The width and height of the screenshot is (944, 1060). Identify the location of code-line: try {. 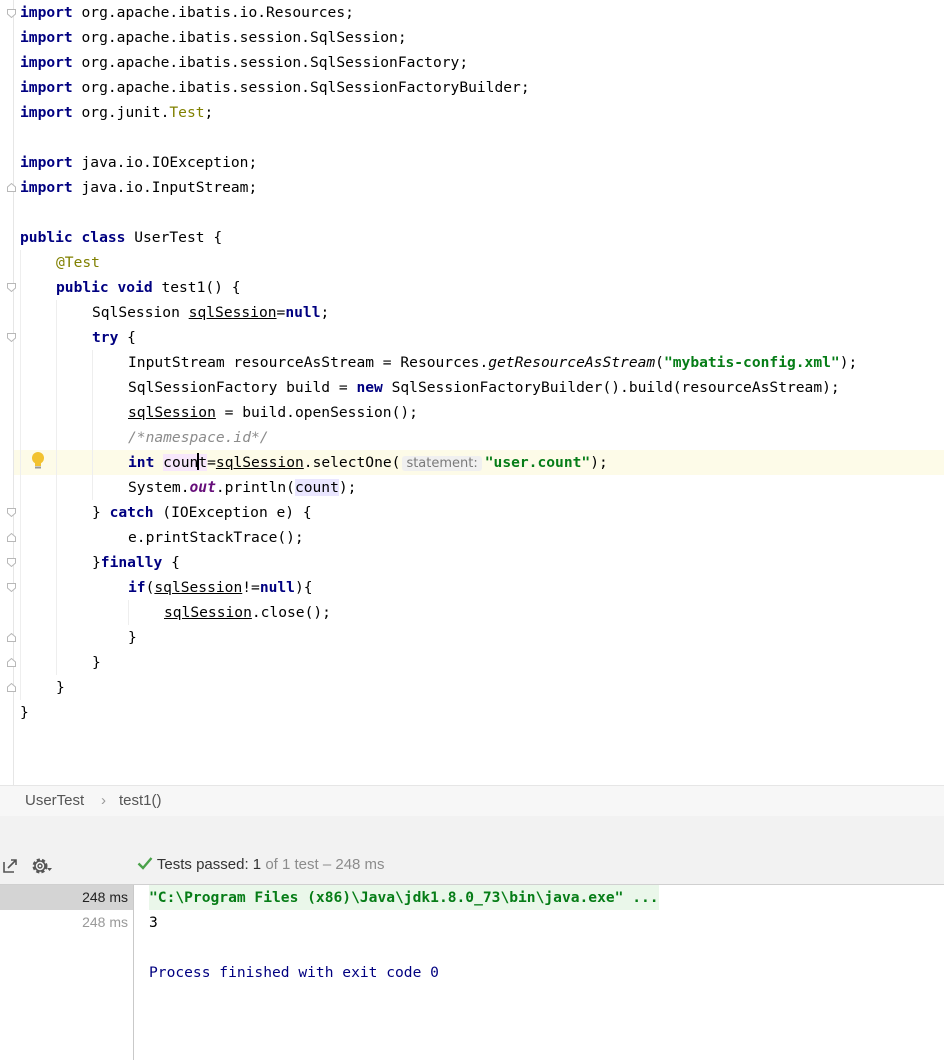
(114, 337).